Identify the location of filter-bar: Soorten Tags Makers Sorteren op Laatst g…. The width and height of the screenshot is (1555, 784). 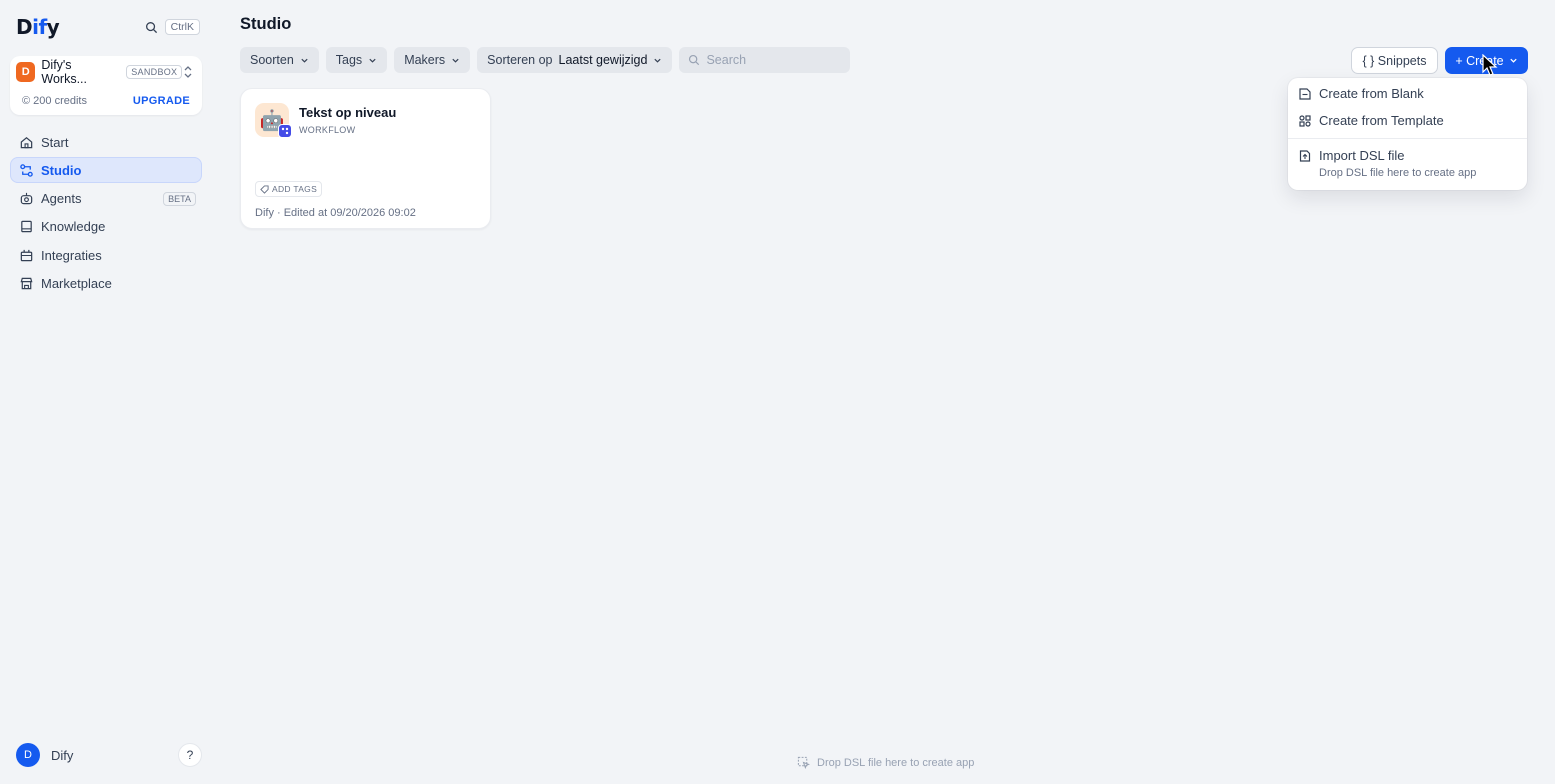
(545, 60).